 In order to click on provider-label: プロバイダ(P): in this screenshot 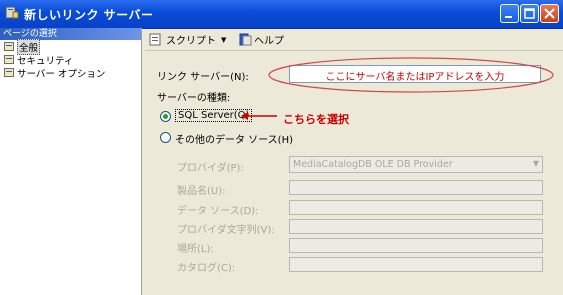, I will do `click(210, 168)`.